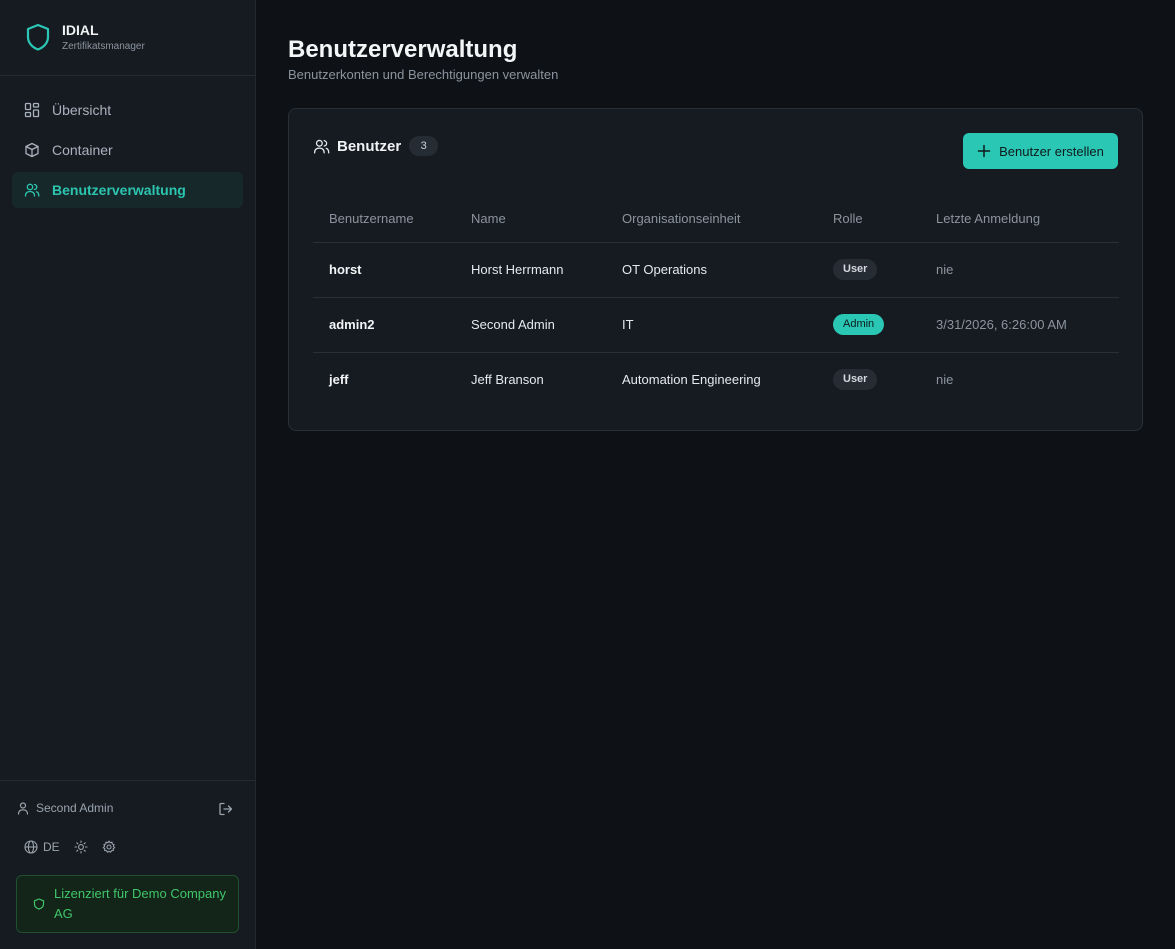 This screenshot has height=949, width=1175. I want to click on sidebar-item-label: Übersicht, so click(82, 110).